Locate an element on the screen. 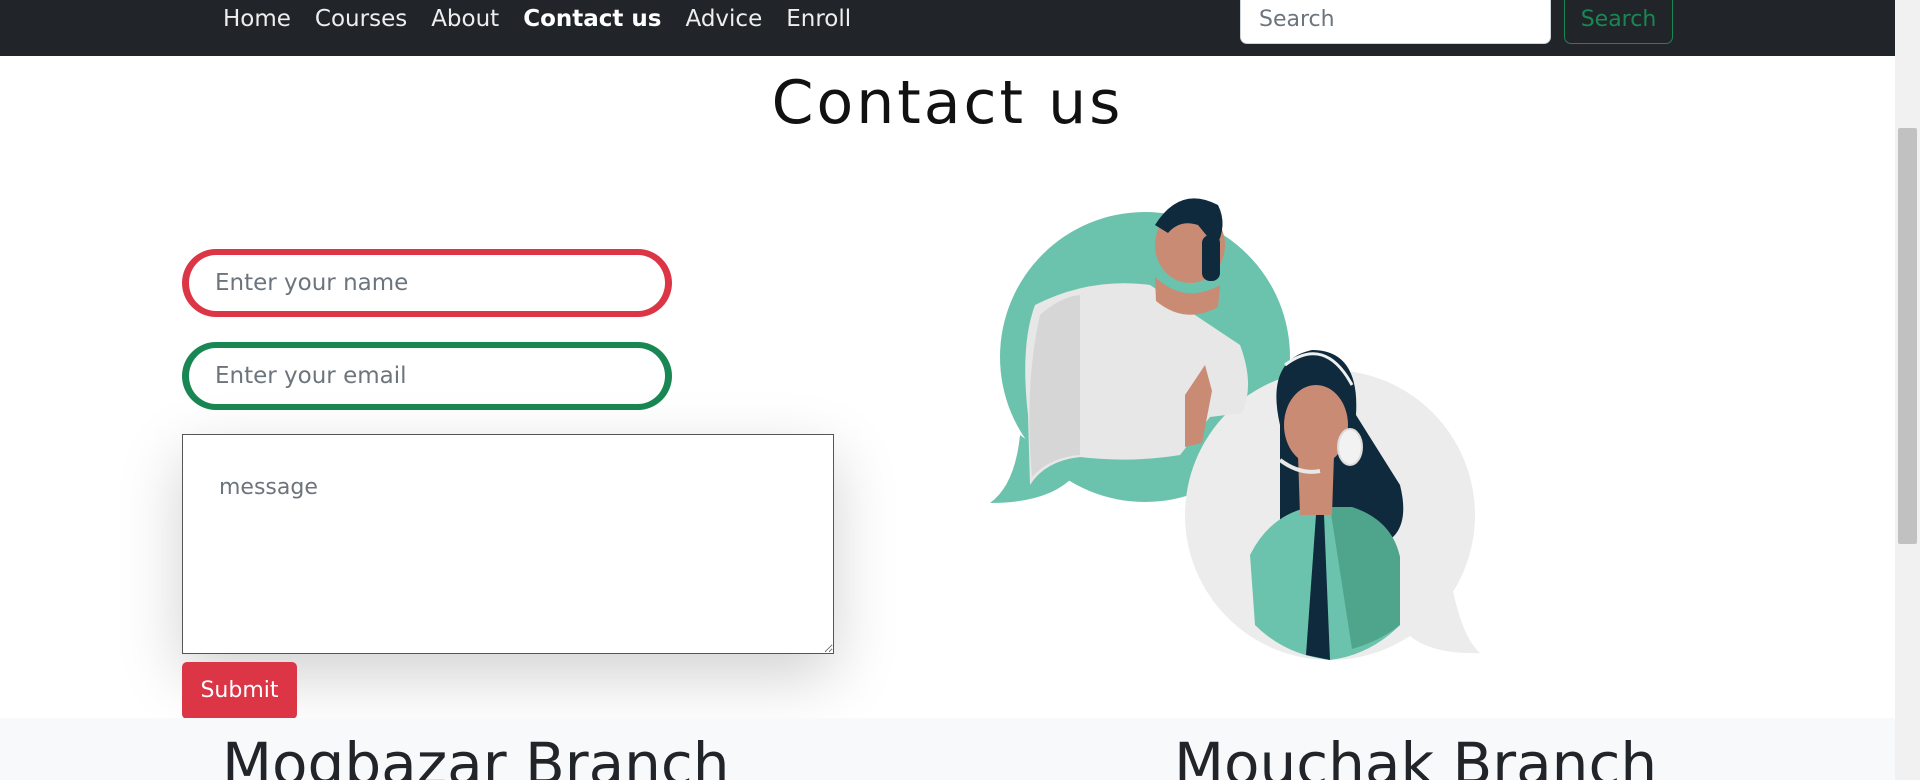 The height and width of the screenshot is (780, 1920). nav-home: Home is located at coordinates (257, 19).